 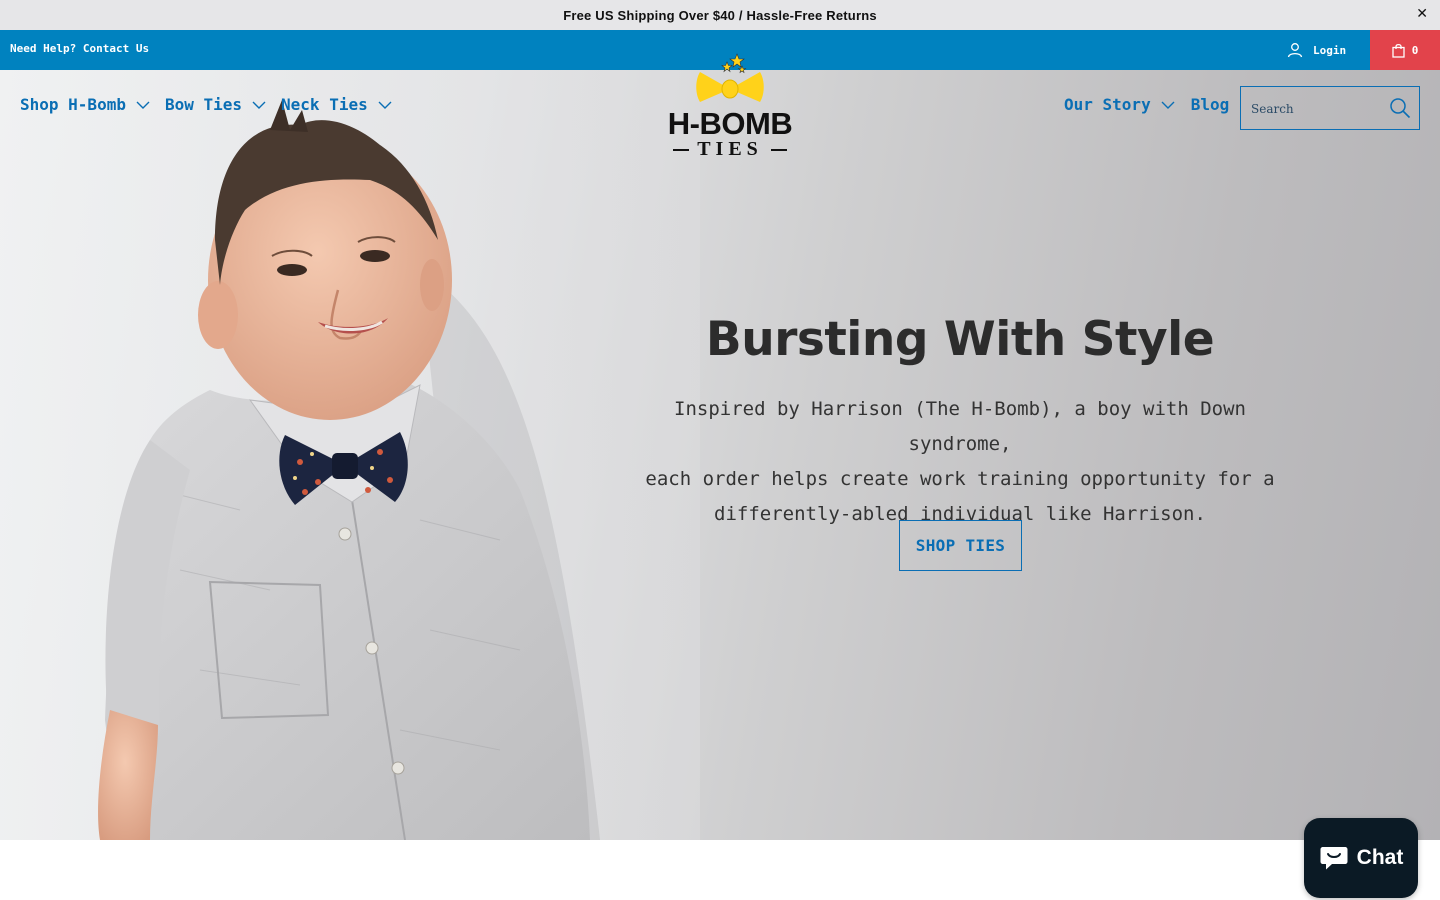 I want to click on login-link: Login, so click(x=1316, y=50).